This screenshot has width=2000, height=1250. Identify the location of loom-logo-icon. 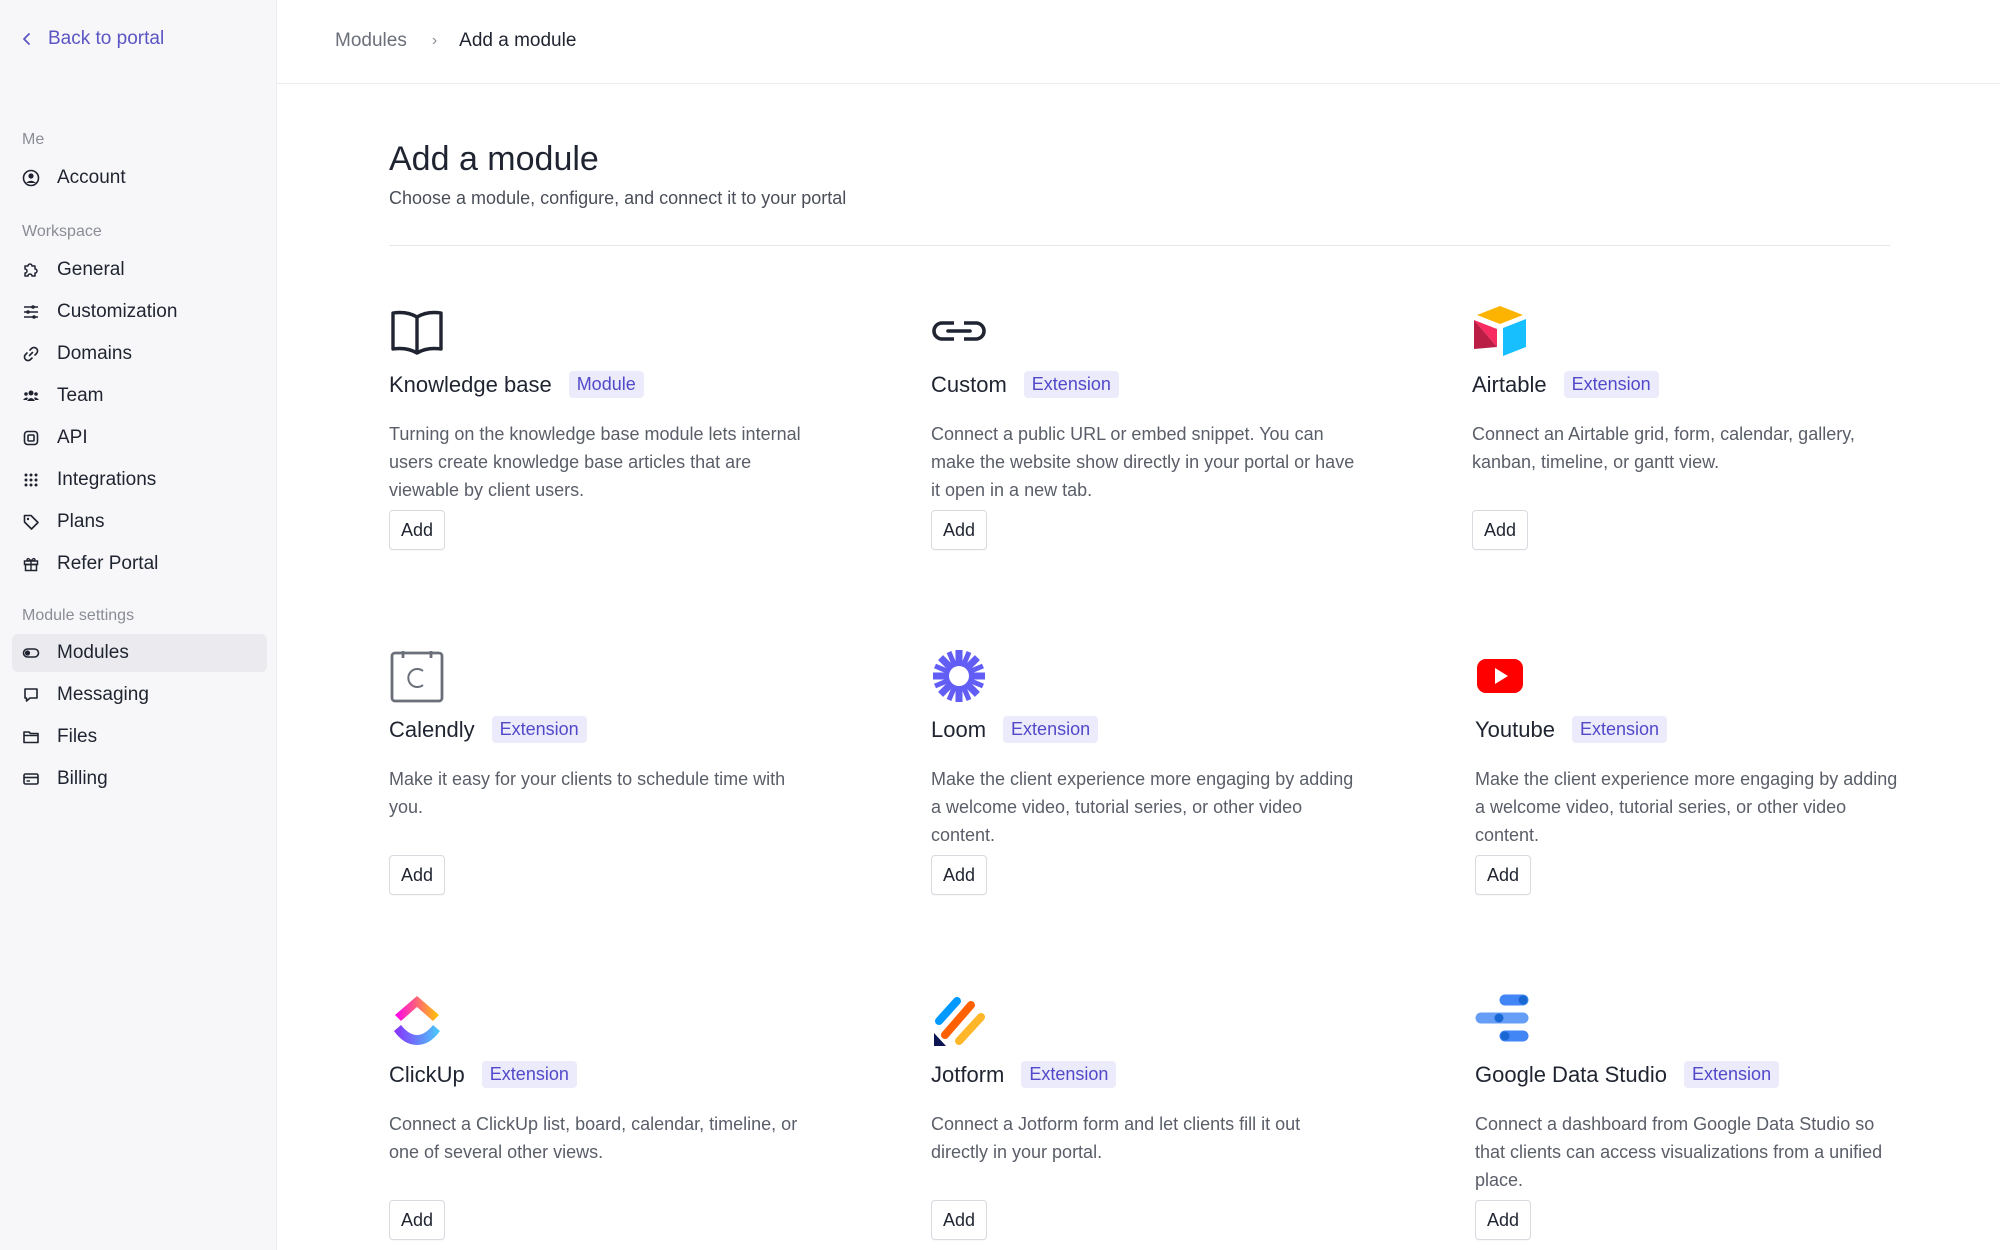
(959, 676).